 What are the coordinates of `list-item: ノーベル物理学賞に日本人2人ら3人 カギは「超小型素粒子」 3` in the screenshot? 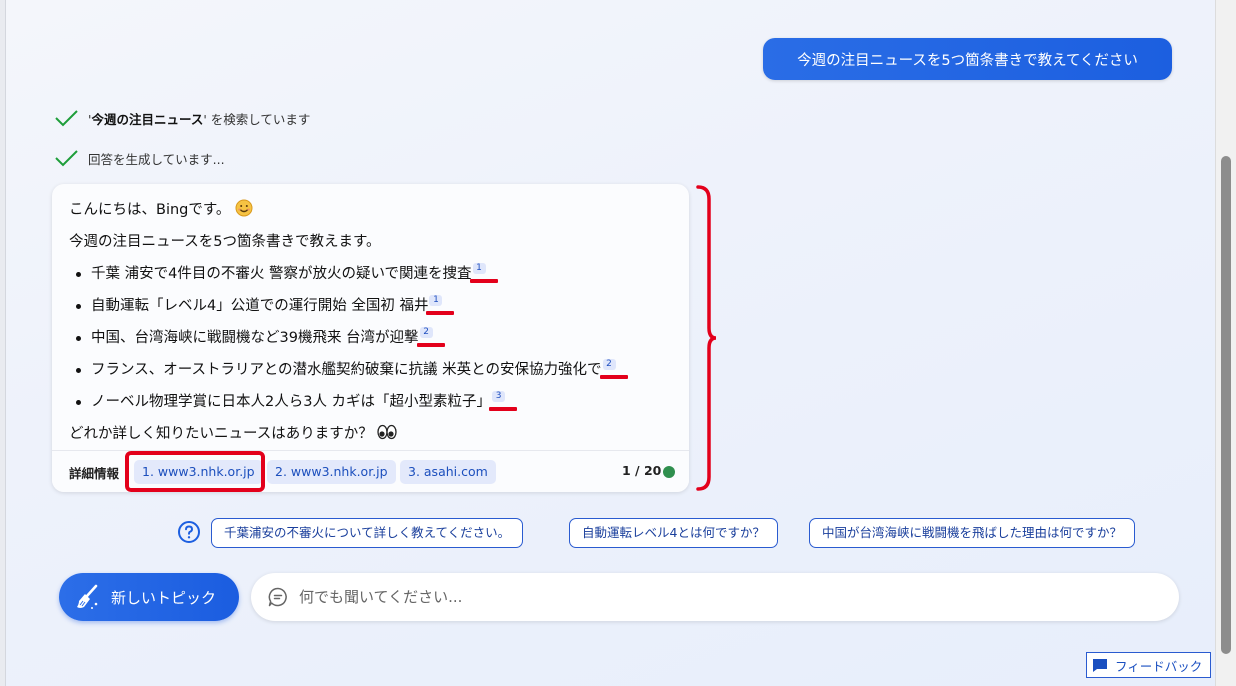 It's located at (374, 402).